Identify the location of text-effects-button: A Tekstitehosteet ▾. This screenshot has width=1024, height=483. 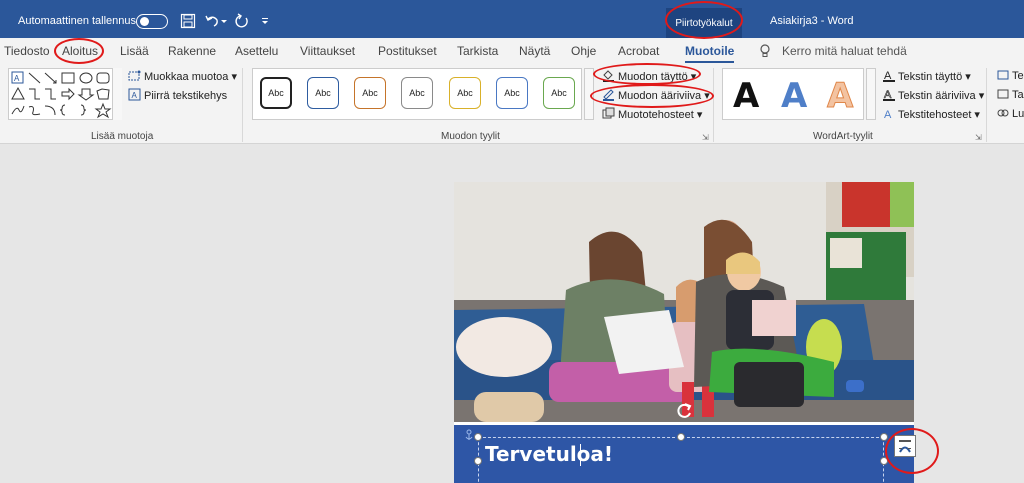
(931, 114).